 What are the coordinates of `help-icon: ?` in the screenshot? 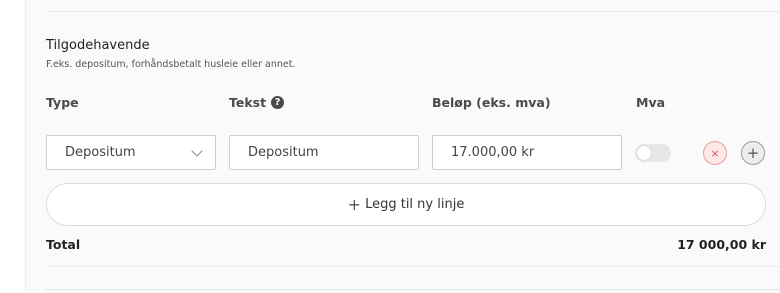 It's located at (278, 102).